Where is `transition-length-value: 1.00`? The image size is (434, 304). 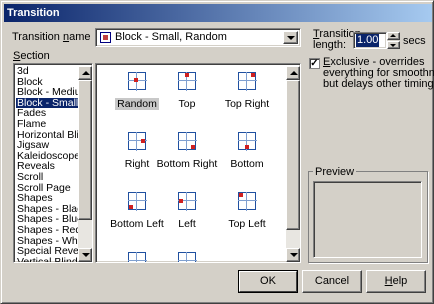
transition-length-value: 1.00 is located at coordinates (368, 40).